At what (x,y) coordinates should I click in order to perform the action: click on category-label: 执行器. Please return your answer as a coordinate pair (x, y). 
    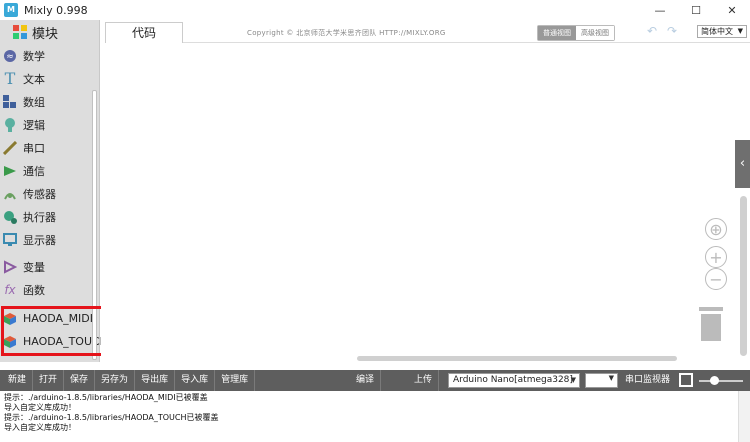
    Looking at the image, I should click on (39, 217).